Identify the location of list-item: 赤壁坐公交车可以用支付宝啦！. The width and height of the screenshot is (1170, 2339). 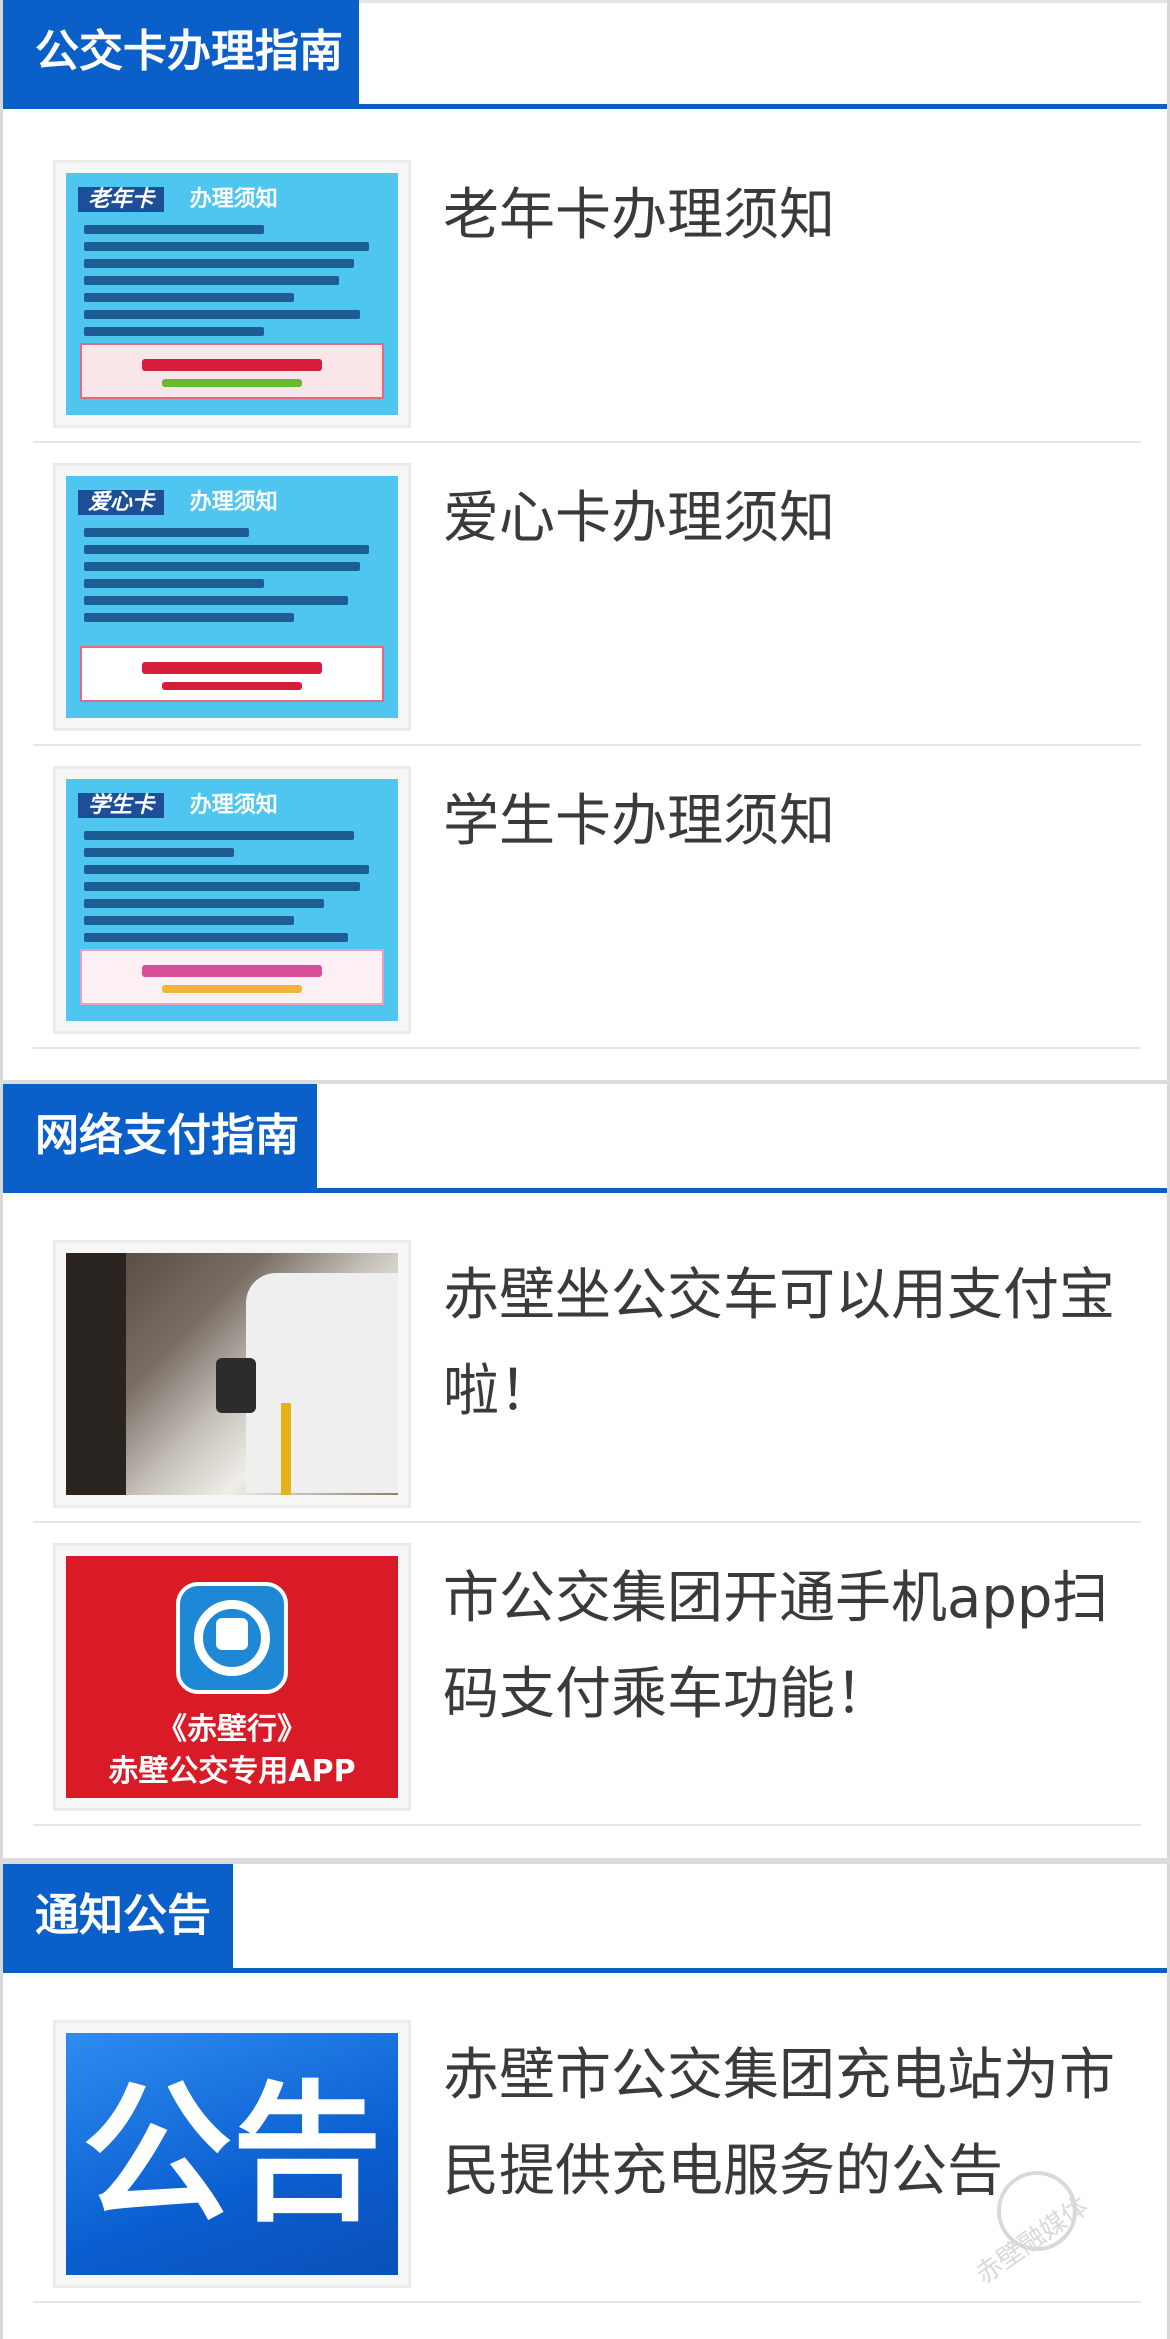
(587, 1371).